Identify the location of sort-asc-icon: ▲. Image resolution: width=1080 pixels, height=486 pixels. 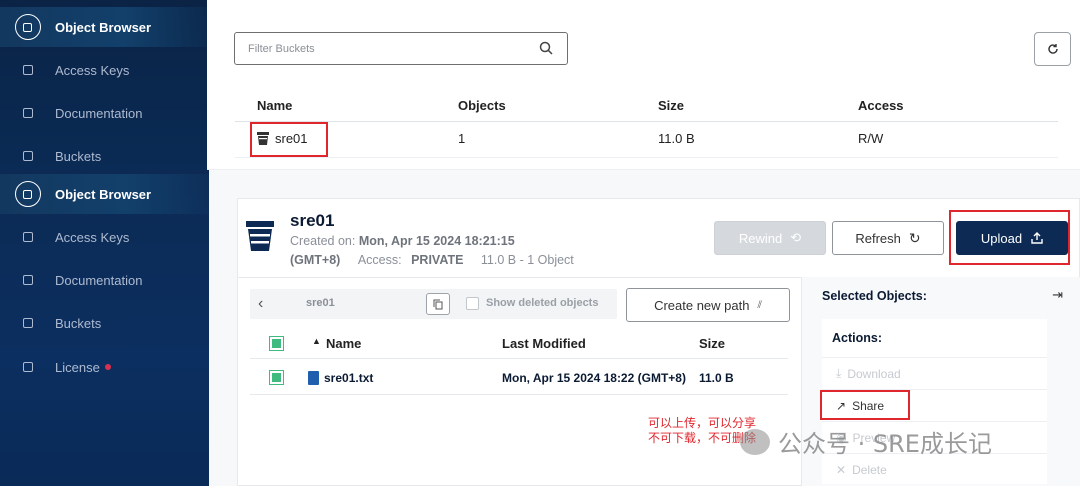
(316, 341).